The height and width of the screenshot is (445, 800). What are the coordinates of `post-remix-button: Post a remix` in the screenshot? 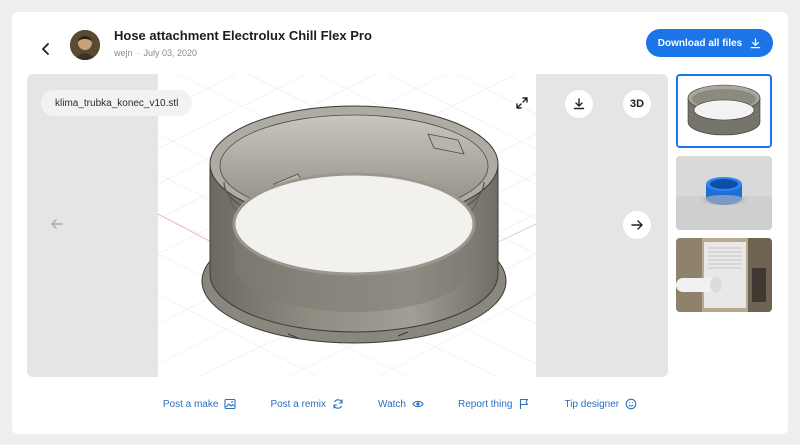 It's located at (307, 404).